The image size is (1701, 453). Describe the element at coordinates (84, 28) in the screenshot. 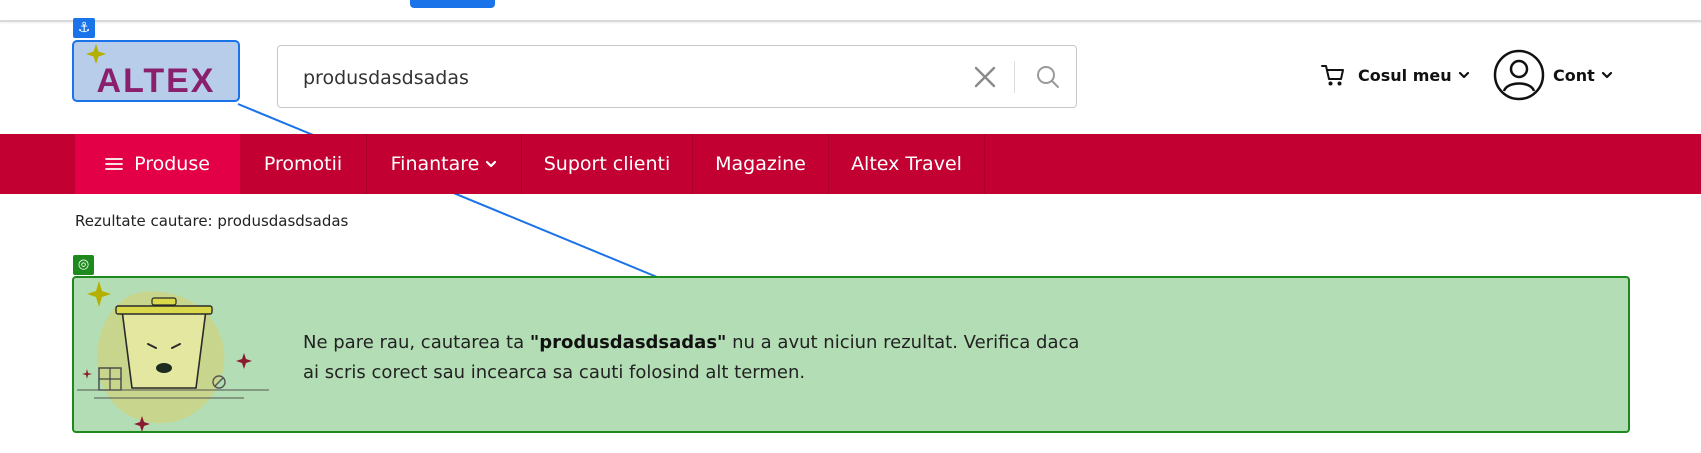

I see `anchor-icon: ⚓` at that location.